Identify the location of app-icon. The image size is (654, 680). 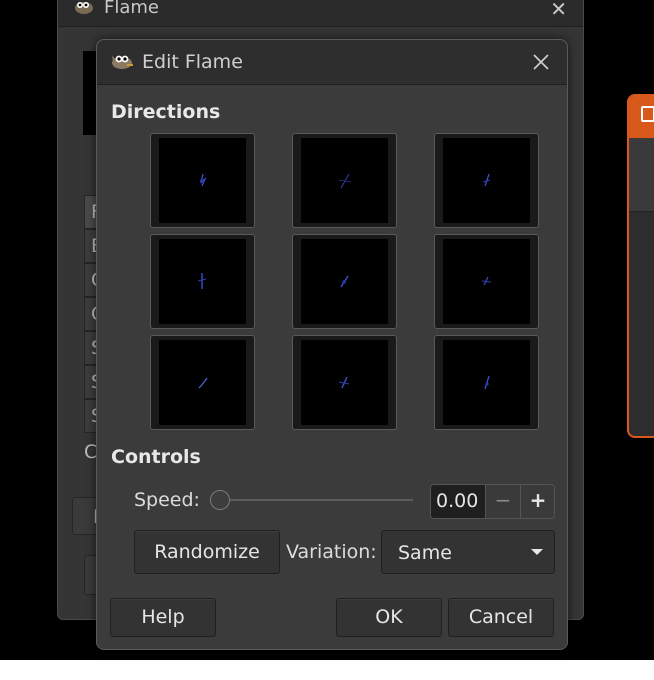
(647, 114).